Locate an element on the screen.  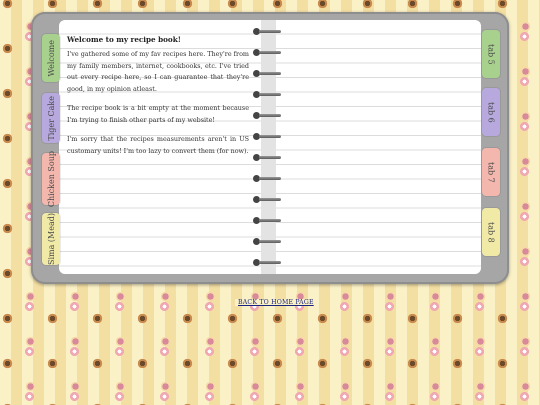
tab-label: tab 5 is located at coordinates (491, 54).